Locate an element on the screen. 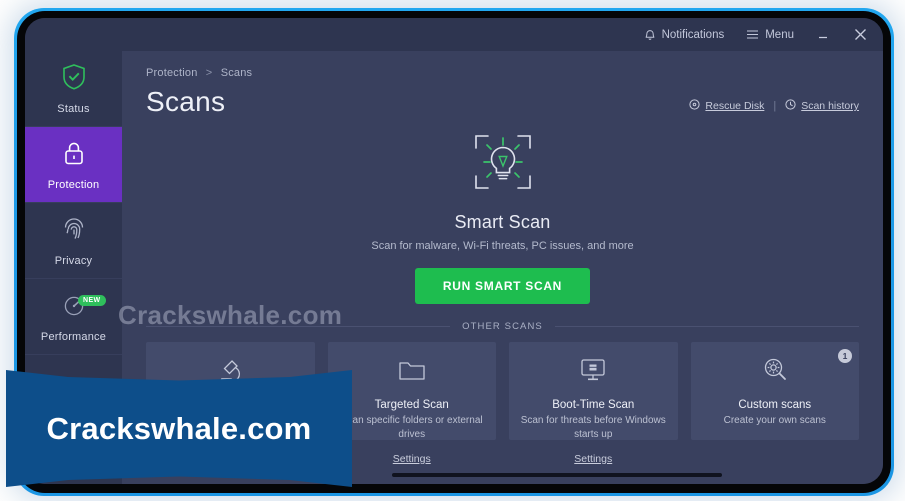  microscope-icon is located at coordinates (230, 373).